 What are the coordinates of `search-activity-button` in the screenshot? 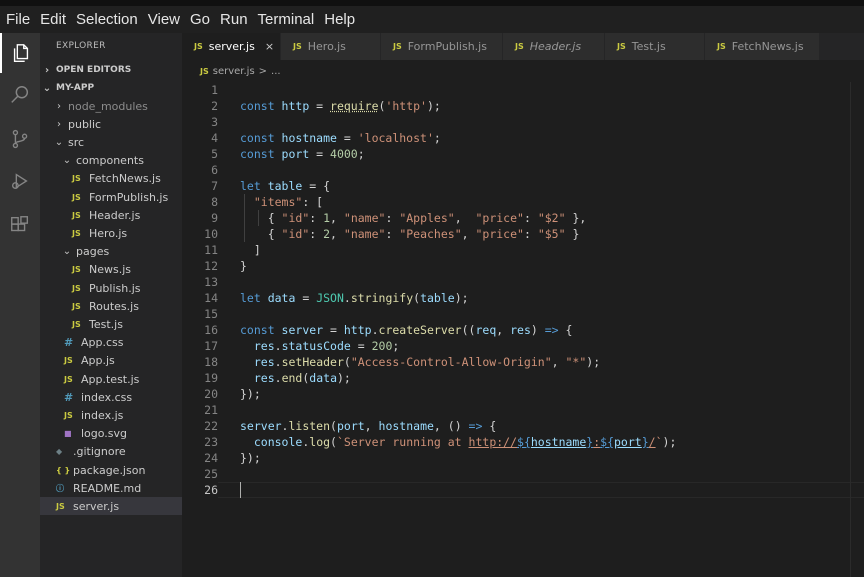 It's located at (20, 95).